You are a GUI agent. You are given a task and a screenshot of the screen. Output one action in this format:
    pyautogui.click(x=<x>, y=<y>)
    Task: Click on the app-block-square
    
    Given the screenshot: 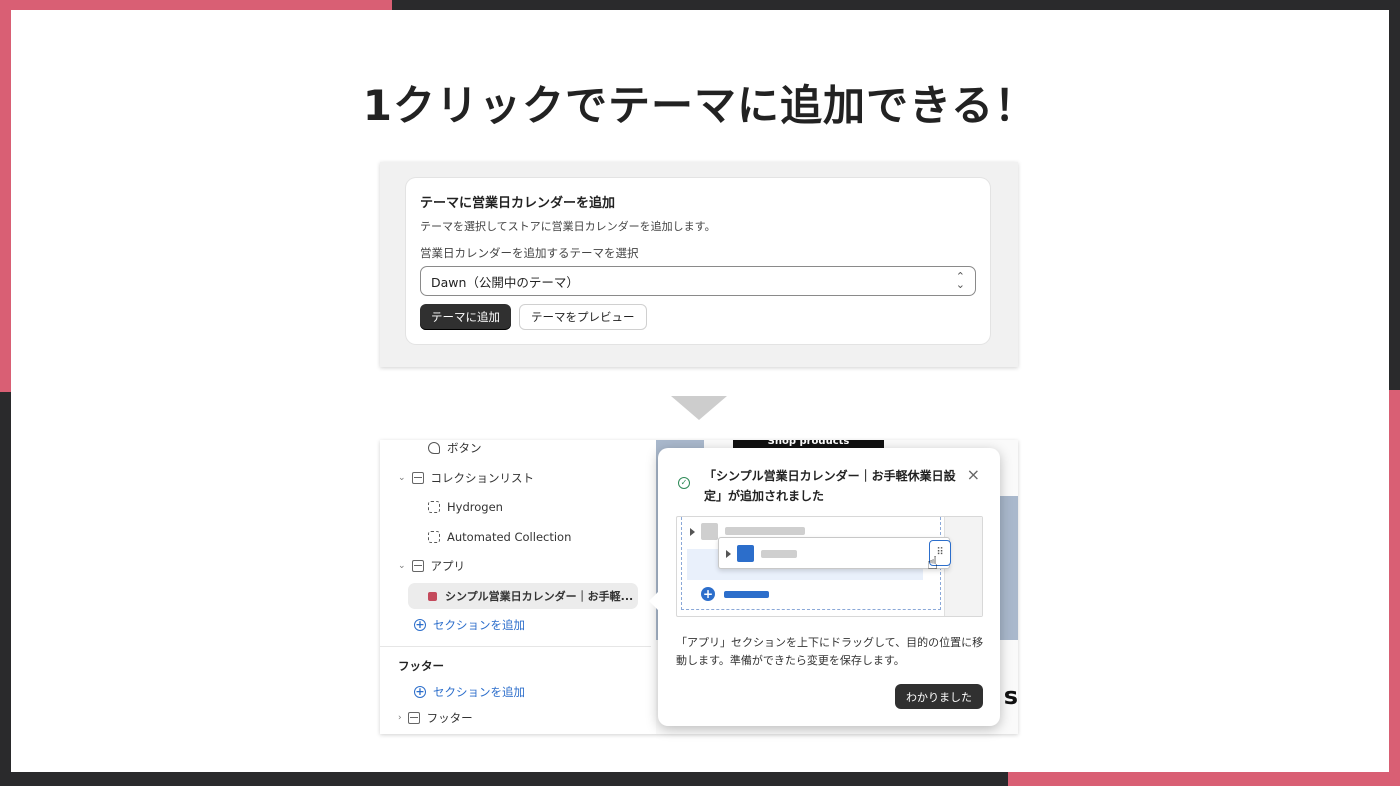 What is the action you would take?
    pyautogui.click(x=745, y=553)
    